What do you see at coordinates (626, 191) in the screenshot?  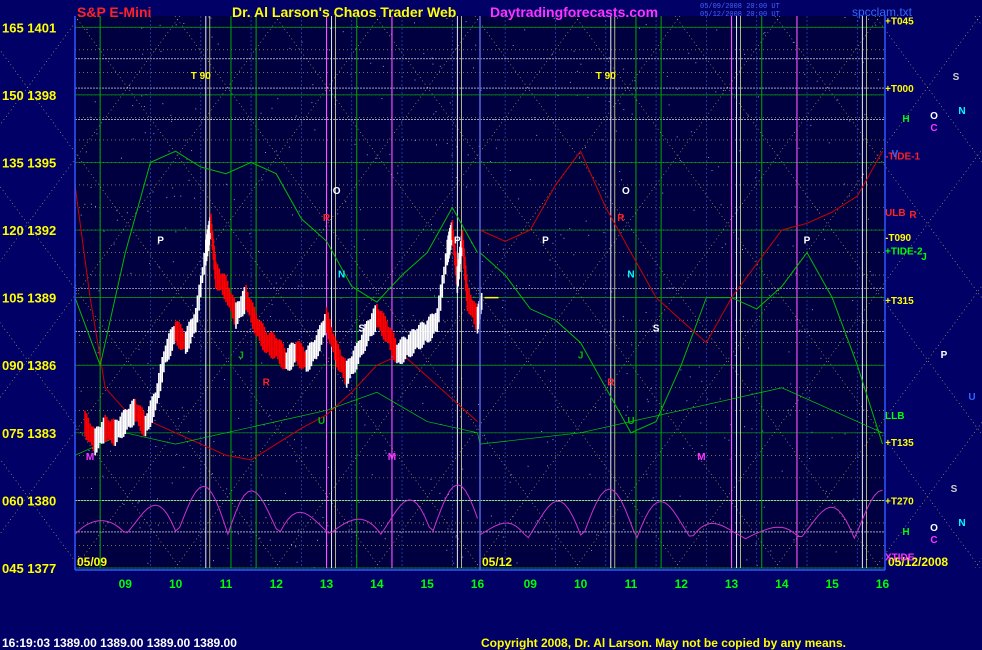 I see `chart-annotation: O` at bounding box center [626, 191].